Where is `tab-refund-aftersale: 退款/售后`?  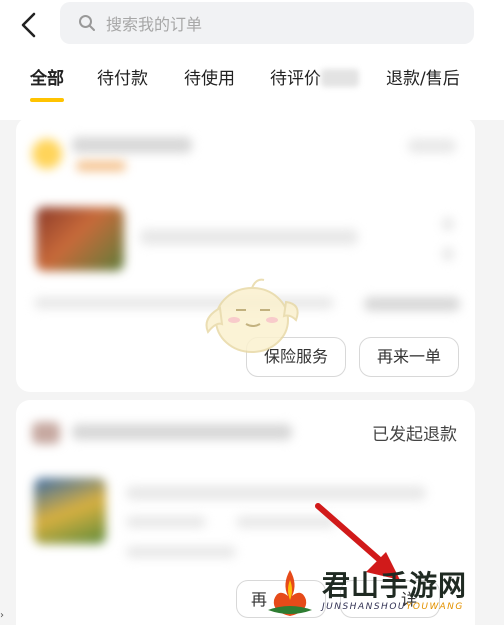 tab-refund-aftersale: 退款/售后 is located at coordinates (423, 76).